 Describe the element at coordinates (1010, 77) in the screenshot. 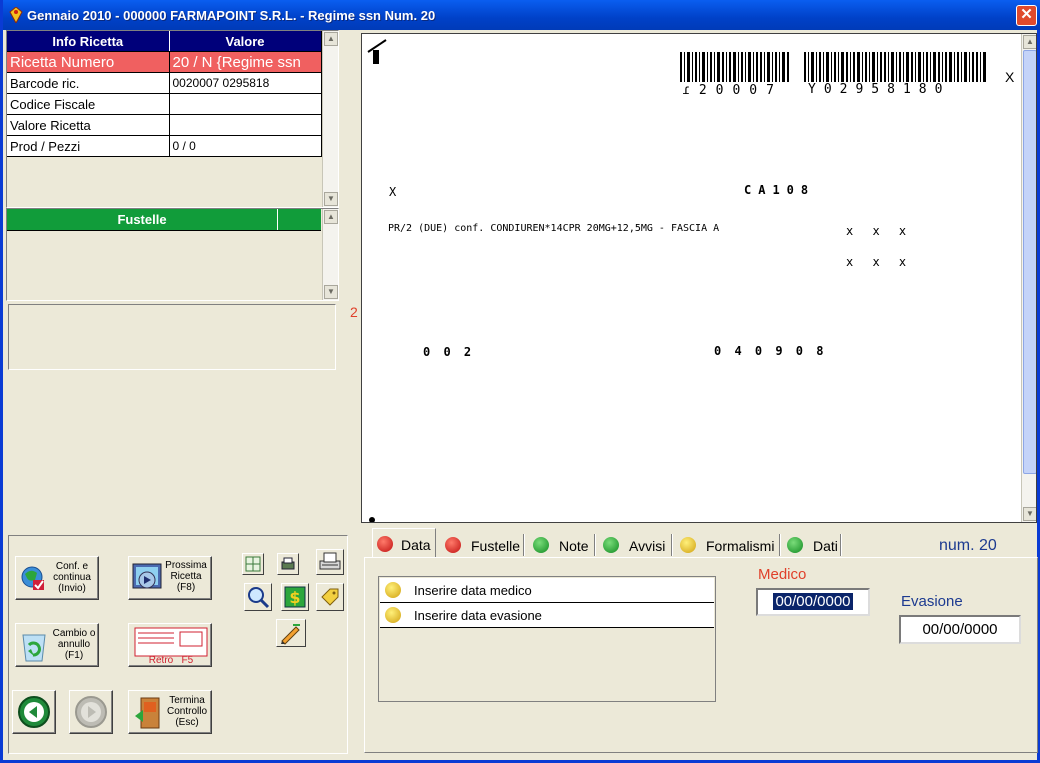

I see `top-right-mark: X` at that location.